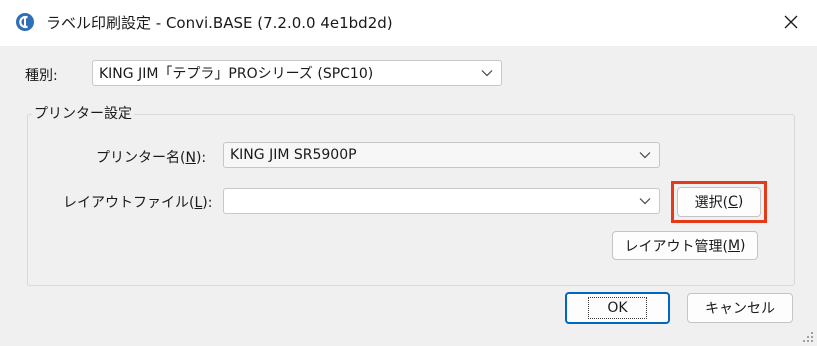 Image resolution: width=817 pixels, height=346 pixels. Describe the element at coordinates (151, 158) in the screenshot. I see `printer-name-label: プリンター名(N):` at that location.